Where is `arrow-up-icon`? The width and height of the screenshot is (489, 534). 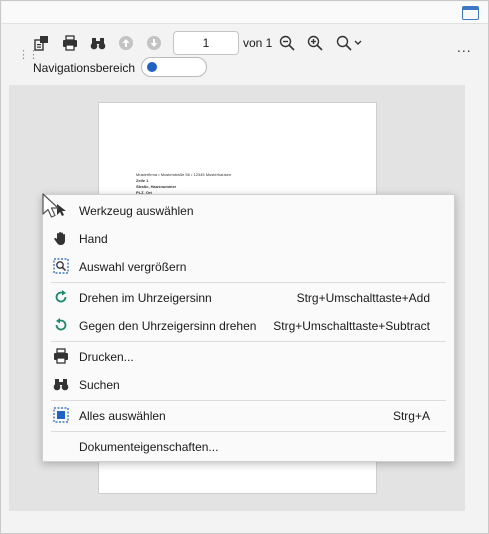 arrow-up-icon is located at coordinates (126, 43).